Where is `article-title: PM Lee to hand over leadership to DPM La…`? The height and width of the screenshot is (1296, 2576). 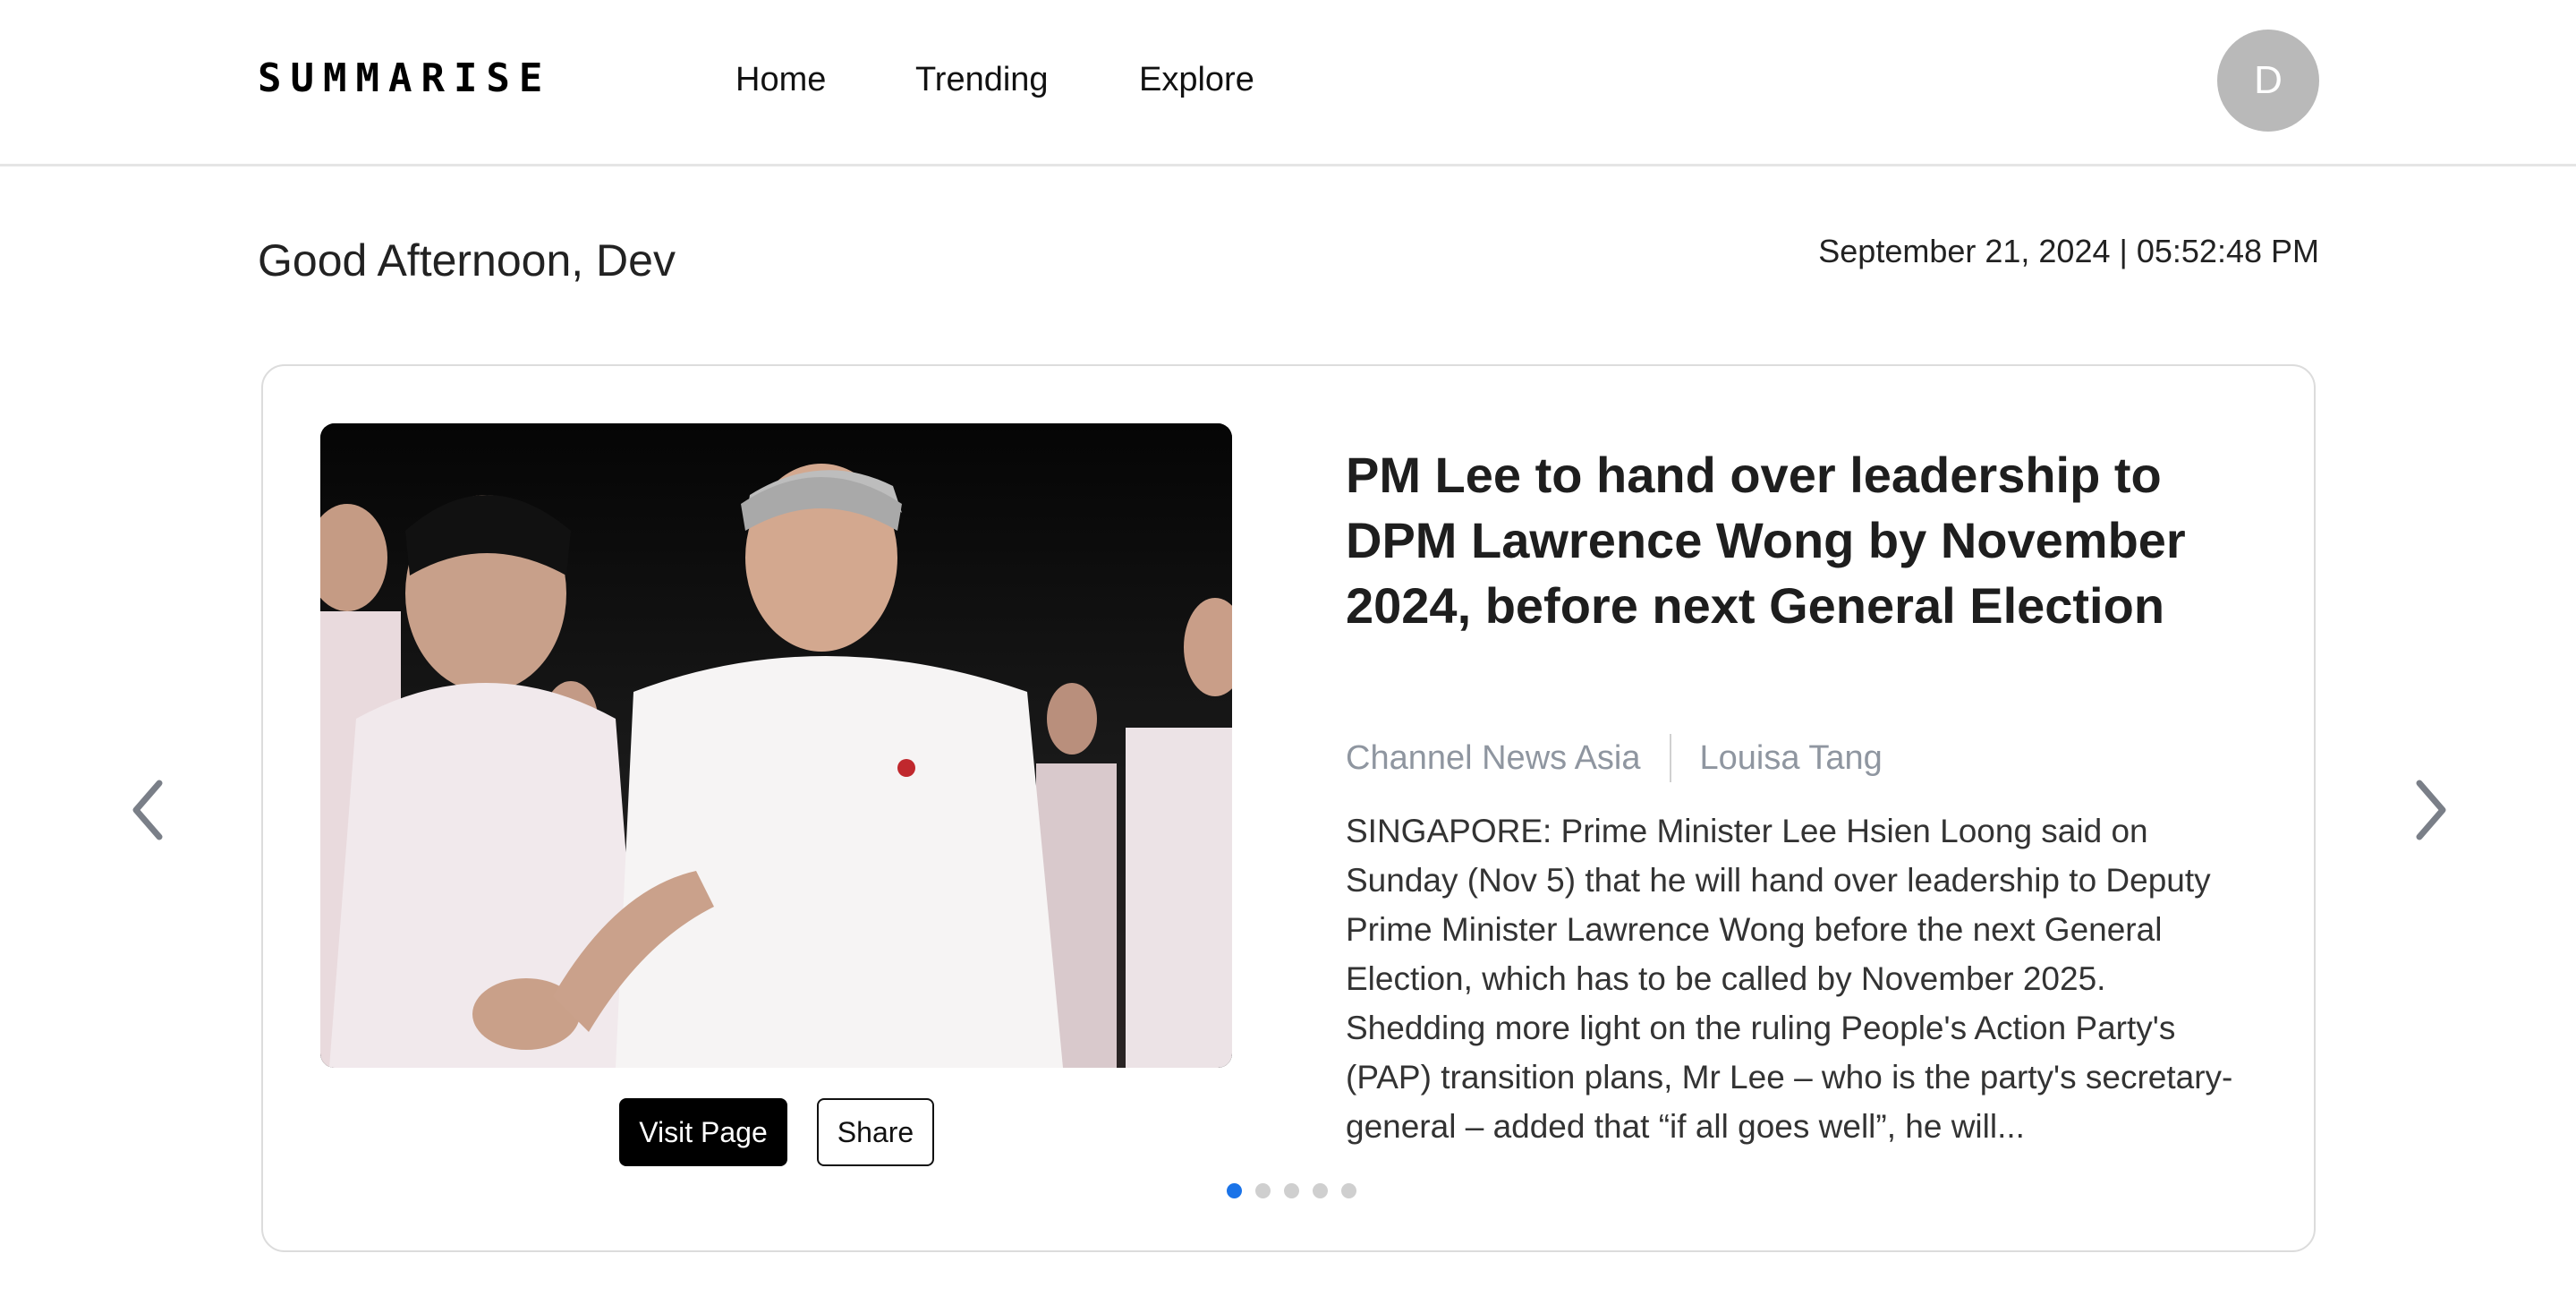
article-title: PM Lee to hand over leadership to DPM La… is located at coordinates (1771, 540).